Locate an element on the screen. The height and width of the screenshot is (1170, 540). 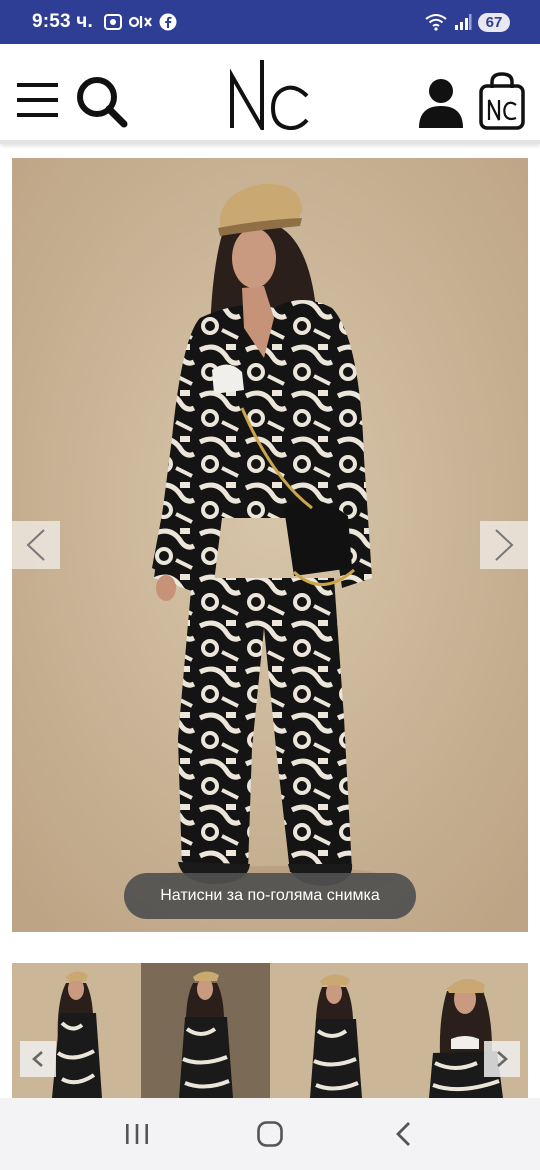
back-icon is located at coordinates (403, 1134).